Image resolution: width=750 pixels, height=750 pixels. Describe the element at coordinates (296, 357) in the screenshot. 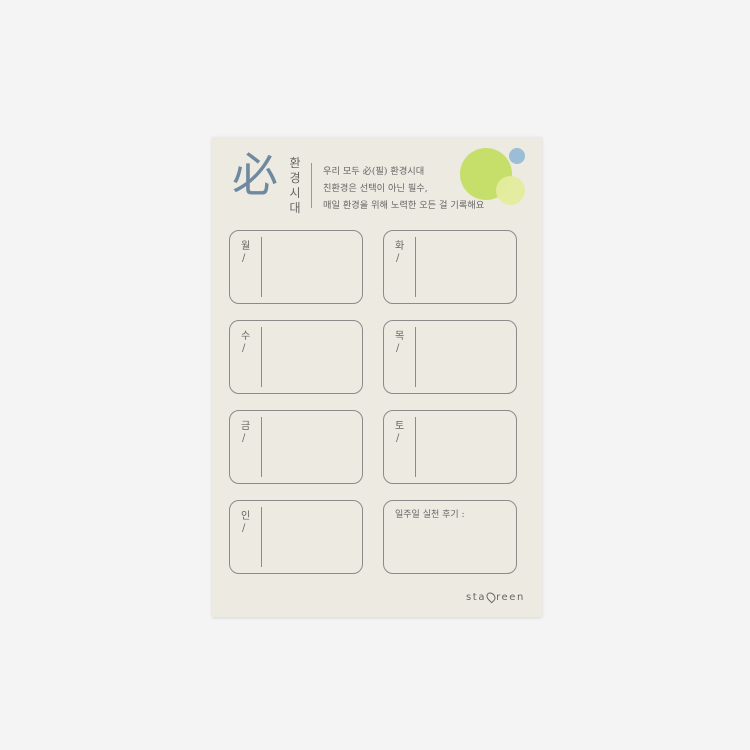

I see `day-box-wed: 수 /` at that location.